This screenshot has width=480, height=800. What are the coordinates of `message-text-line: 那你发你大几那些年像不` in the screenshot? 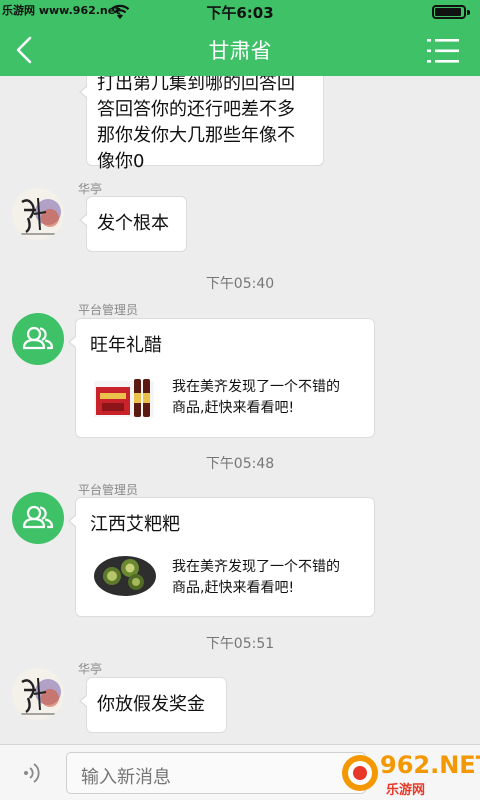 It's located at (196, 135).